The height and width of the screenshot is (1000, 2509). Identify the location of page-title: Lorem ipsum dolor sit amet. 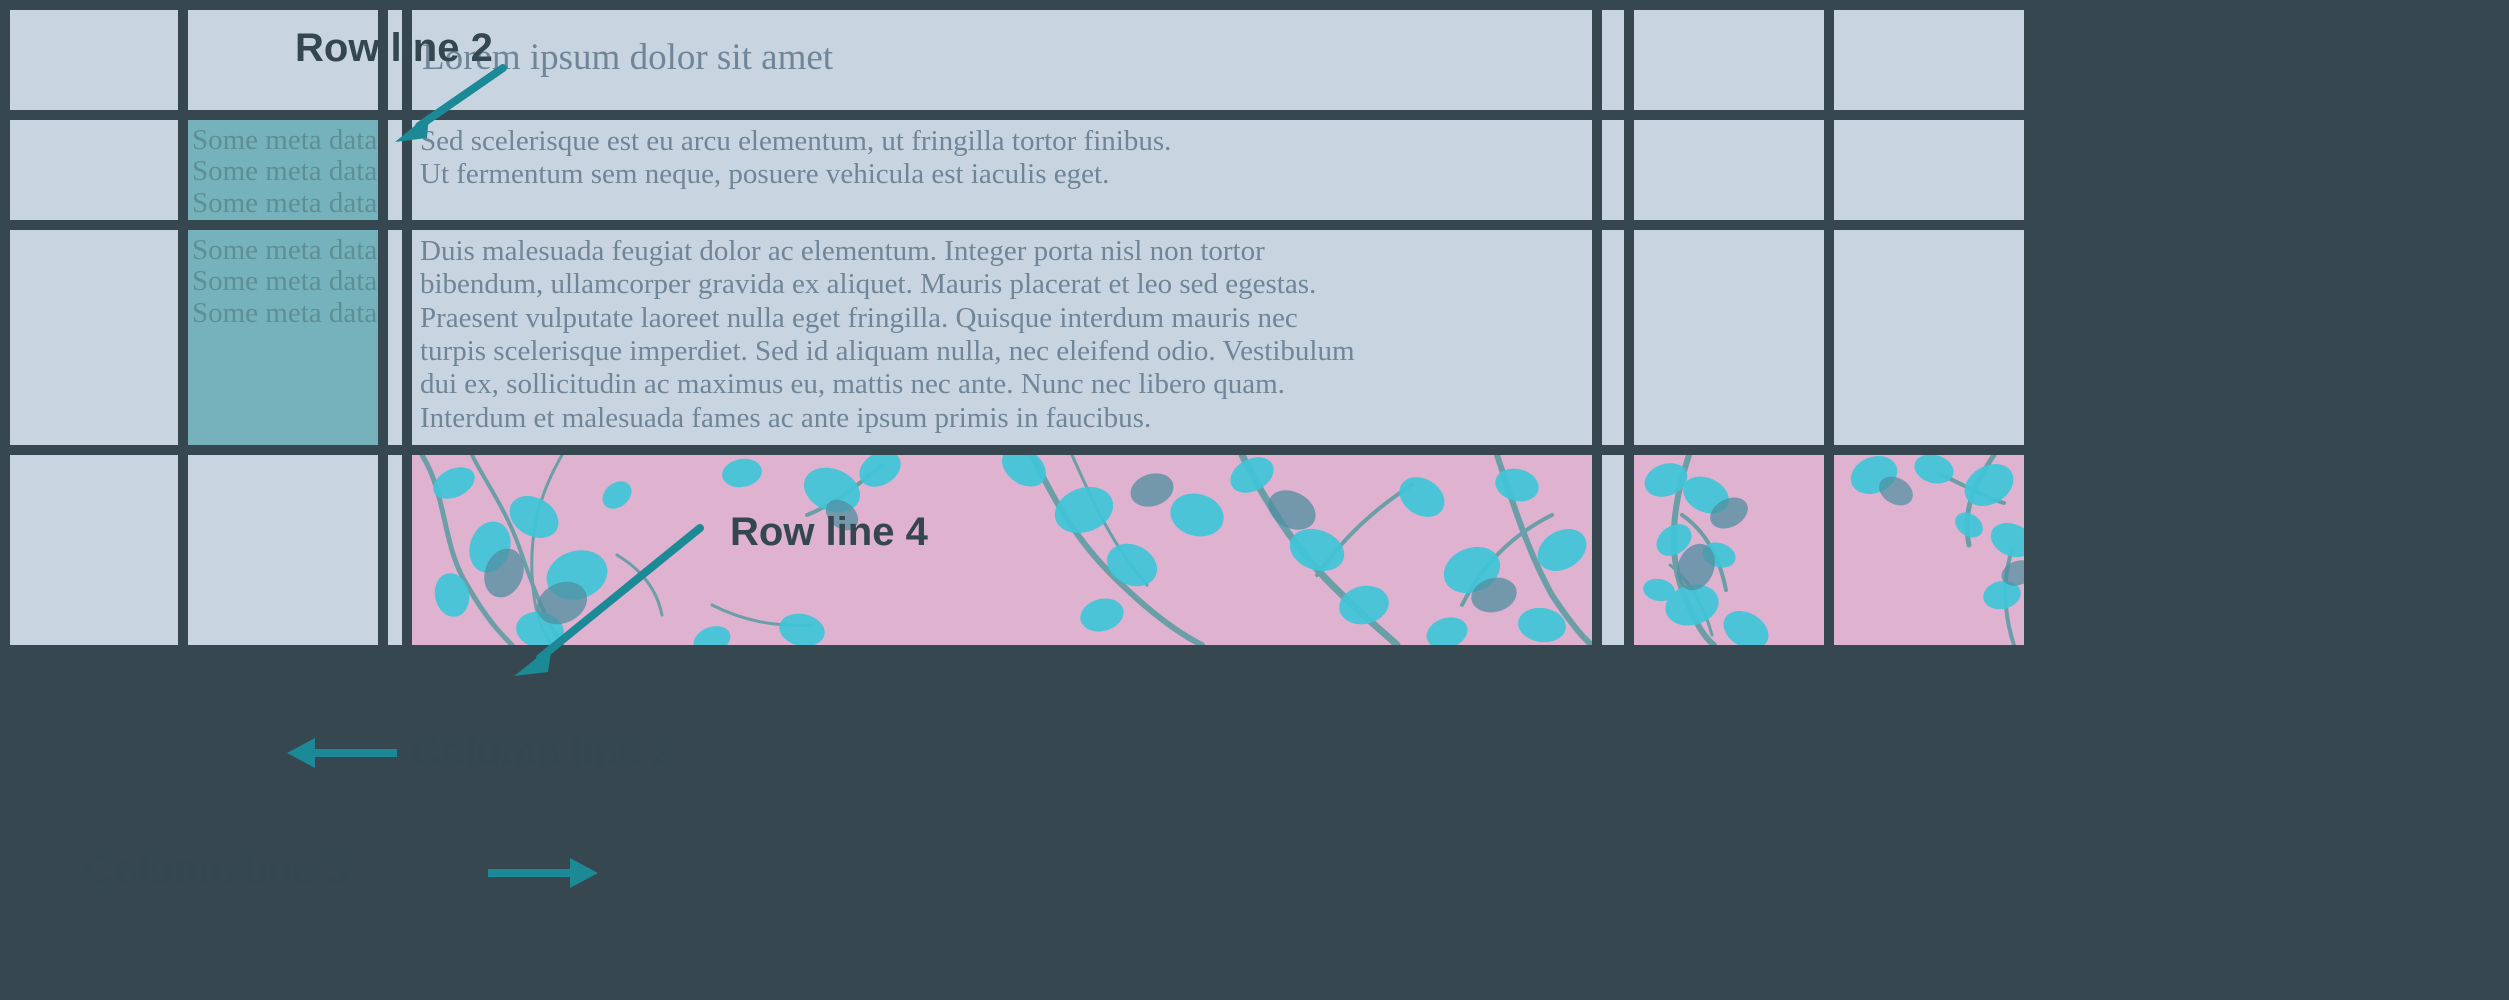
(628, 57).